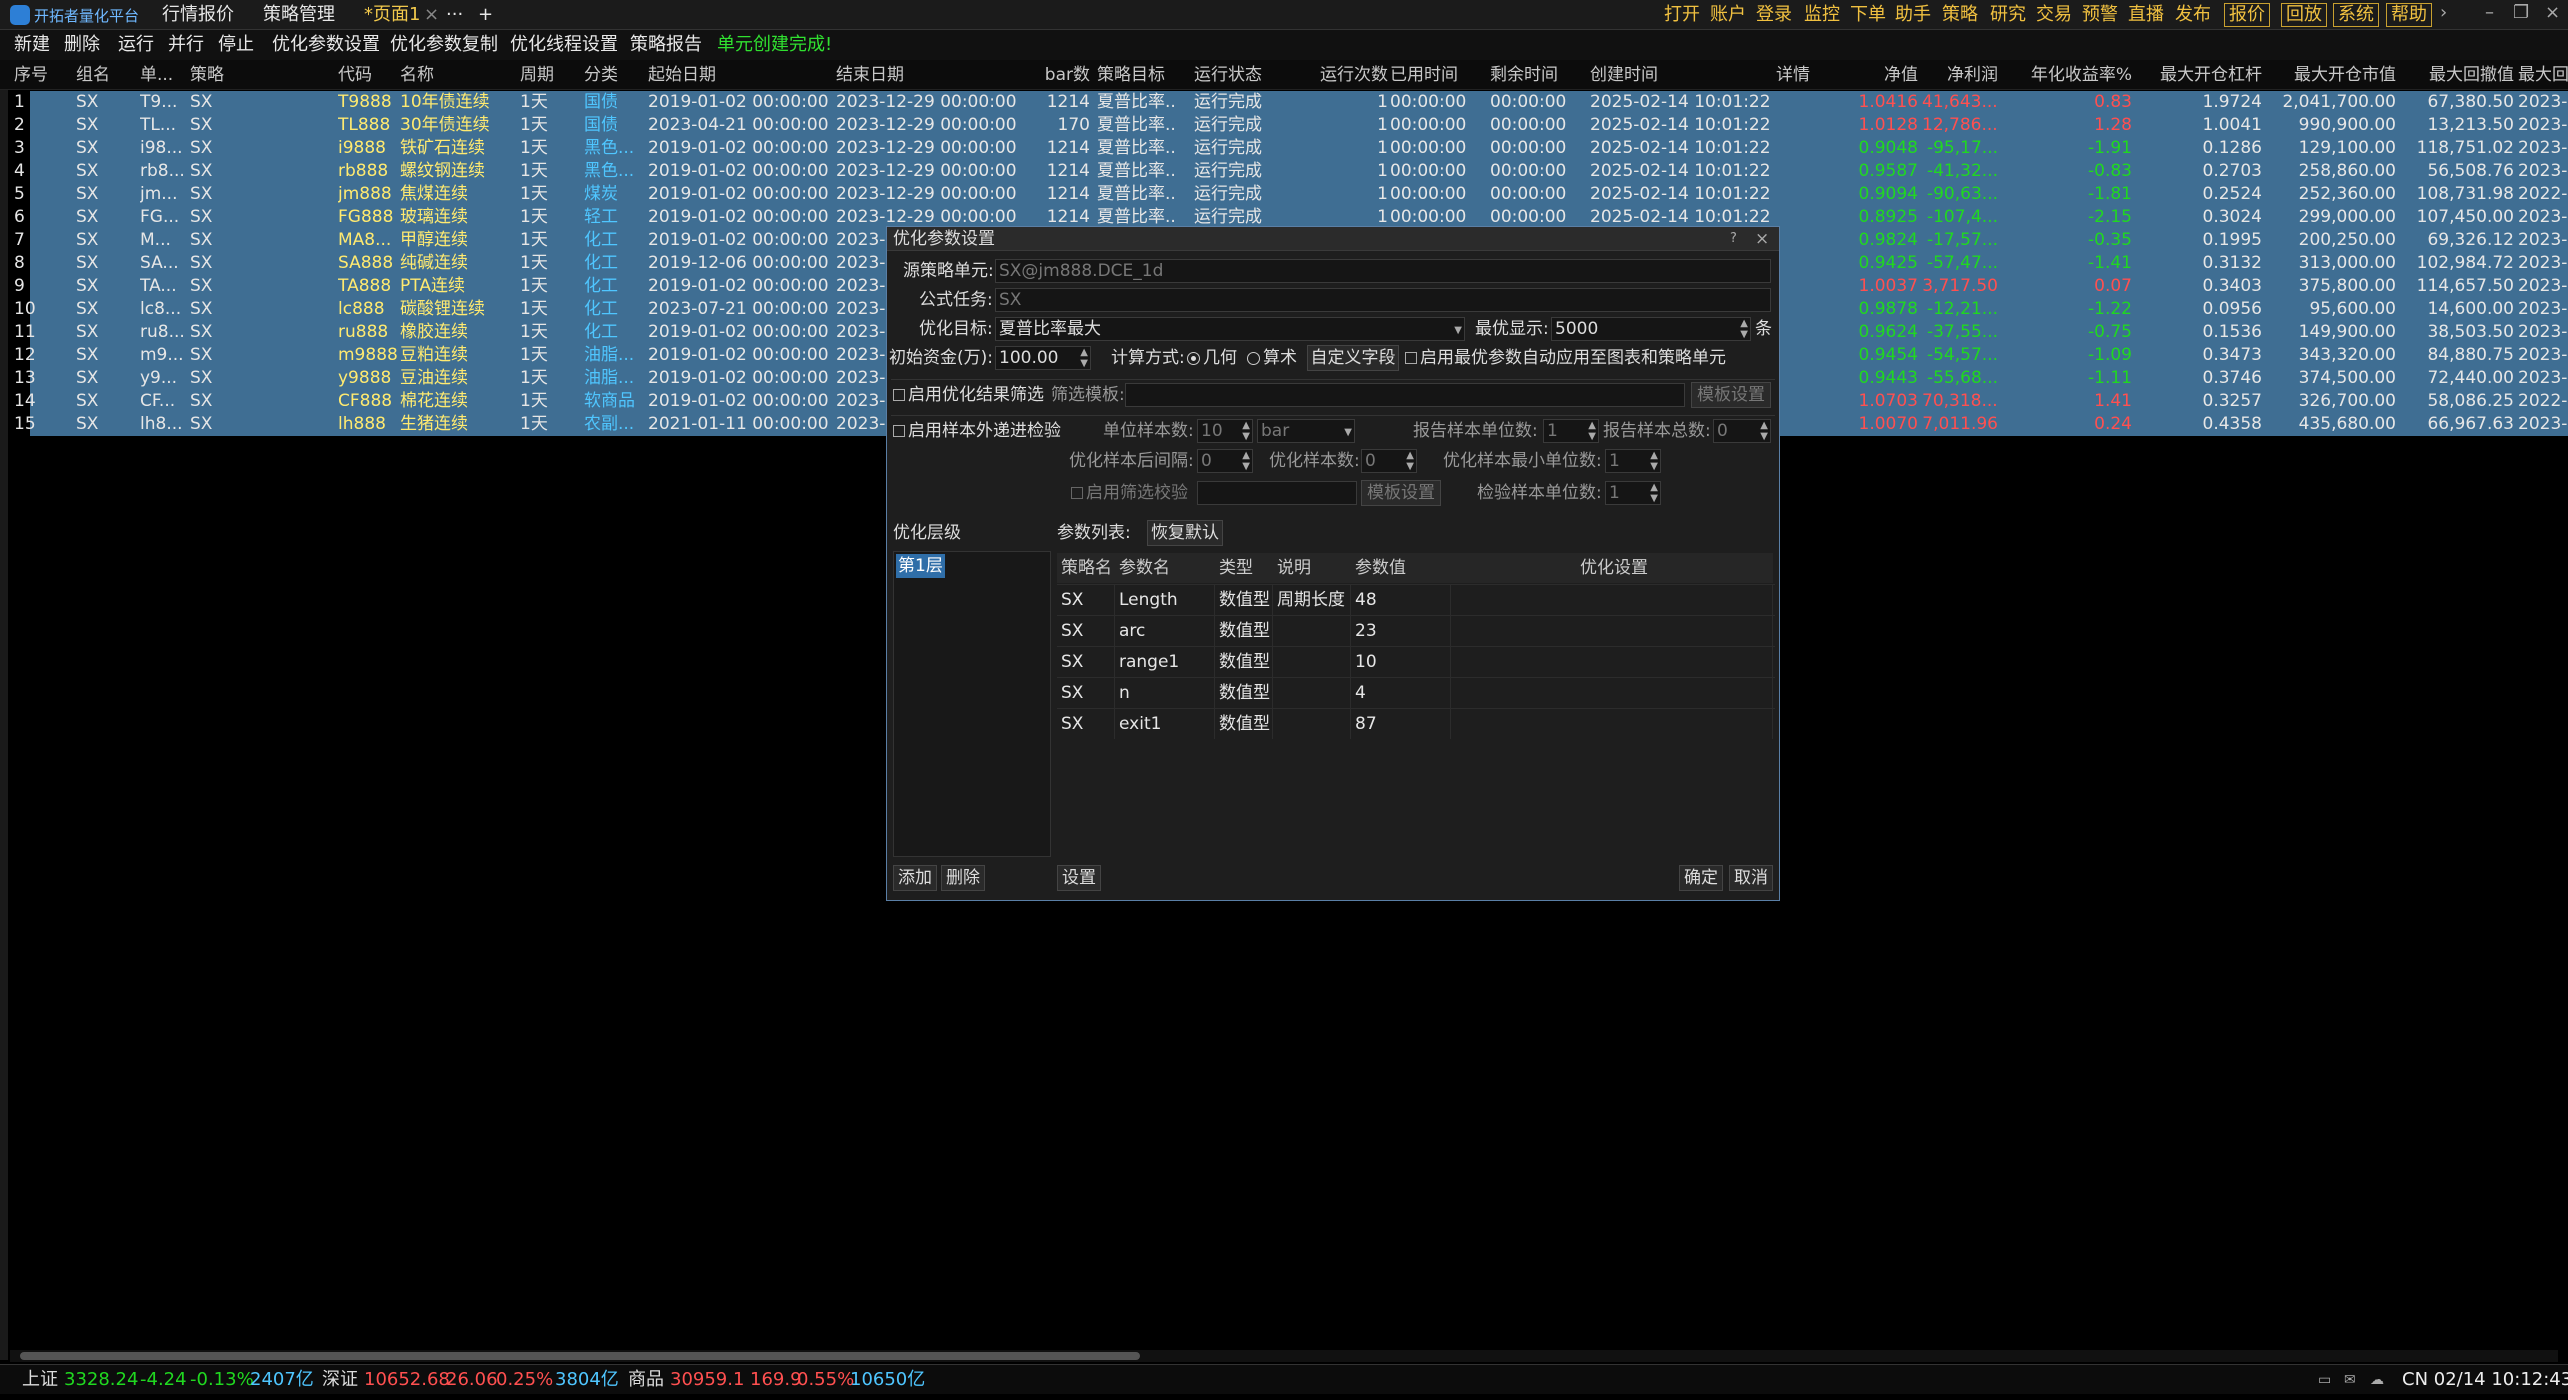 The image size is (2568, 1400). Describe the element at coordinates (485, 15) in the screenshot. I see `add-tab-icon: +` at that location.